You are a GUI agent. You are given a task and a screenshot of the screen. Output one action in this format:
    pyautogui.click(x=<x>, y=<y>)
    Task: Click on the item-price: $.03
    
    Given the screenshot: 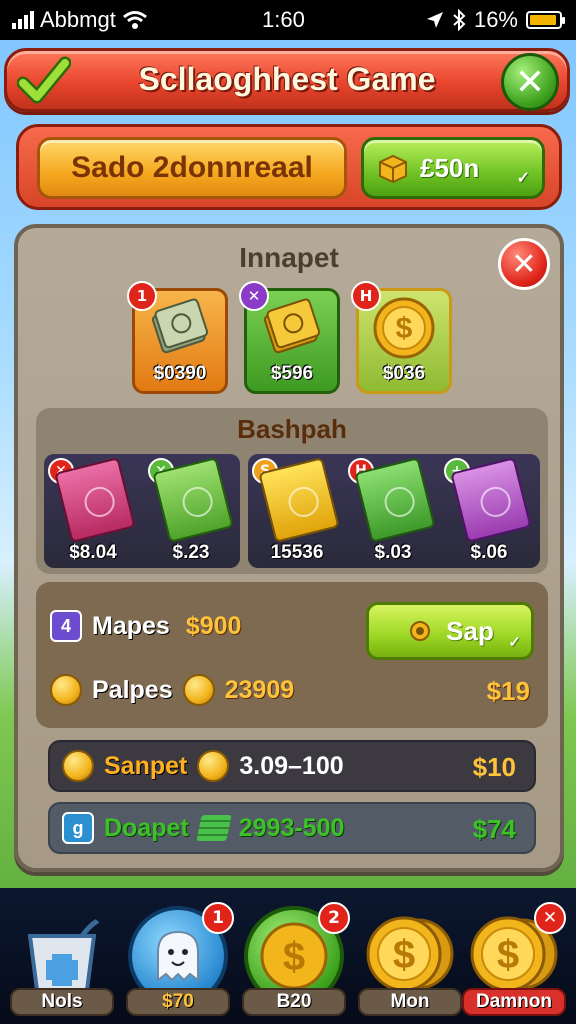 What is the action you would take?
    pyautogui.click(x=393, y=552)
    